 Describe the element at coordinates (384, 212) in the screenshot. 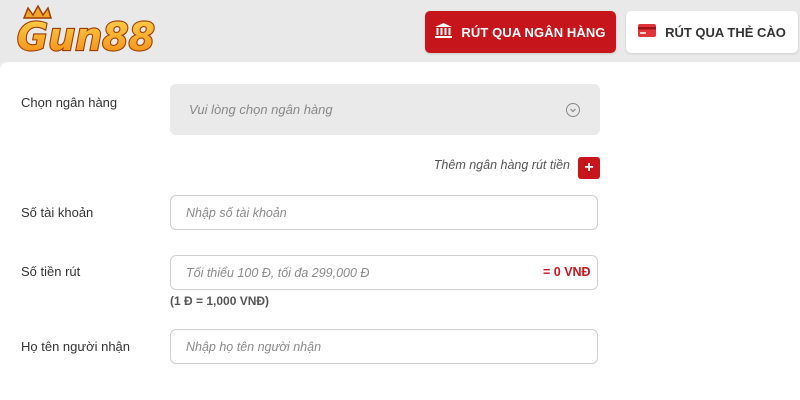

I see `account-number-input` at that location.